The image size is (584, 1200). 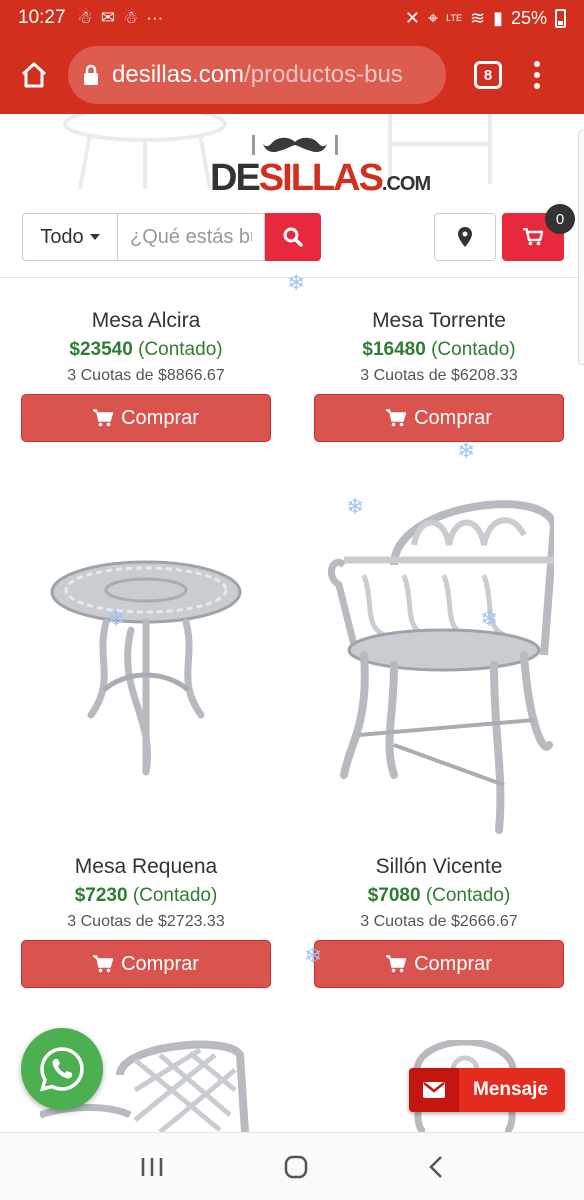 I want to click on home-icon, so click(x=34, y=75).